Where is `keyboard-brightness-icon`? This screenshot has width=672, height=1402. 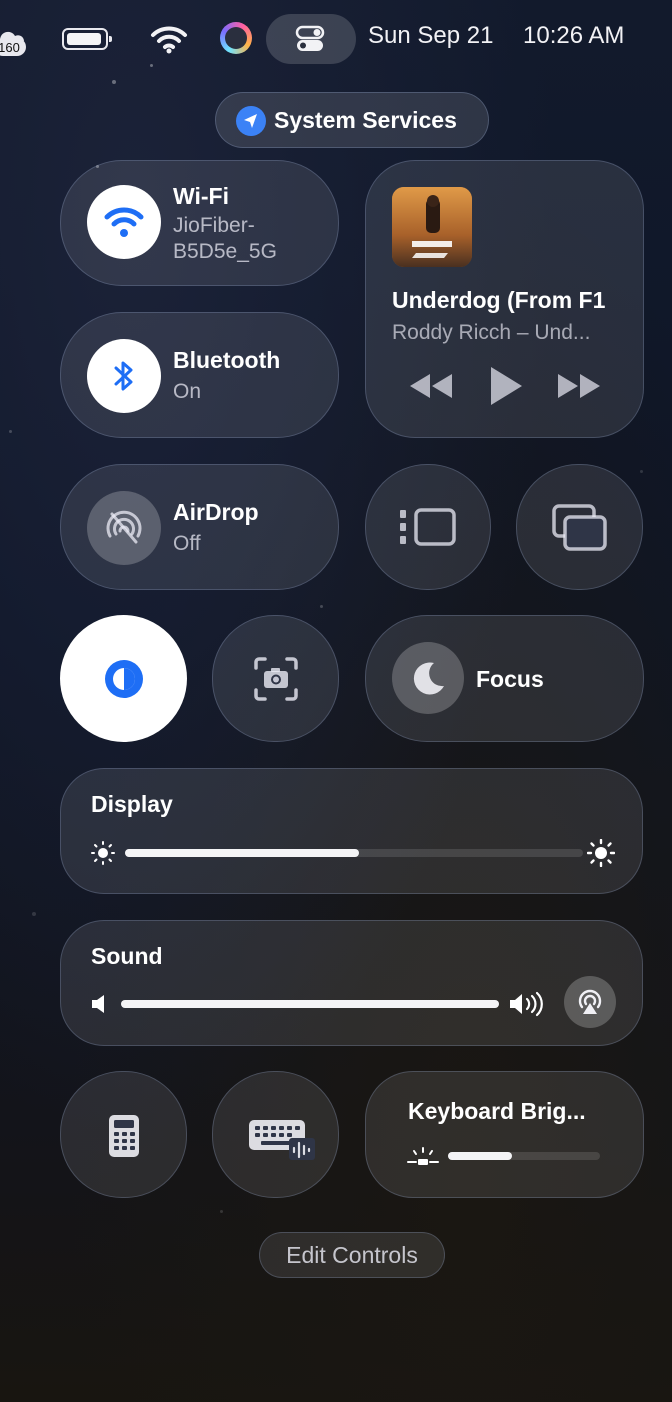
keyboard-brightness-icon is located at coordinates (423, 1156).